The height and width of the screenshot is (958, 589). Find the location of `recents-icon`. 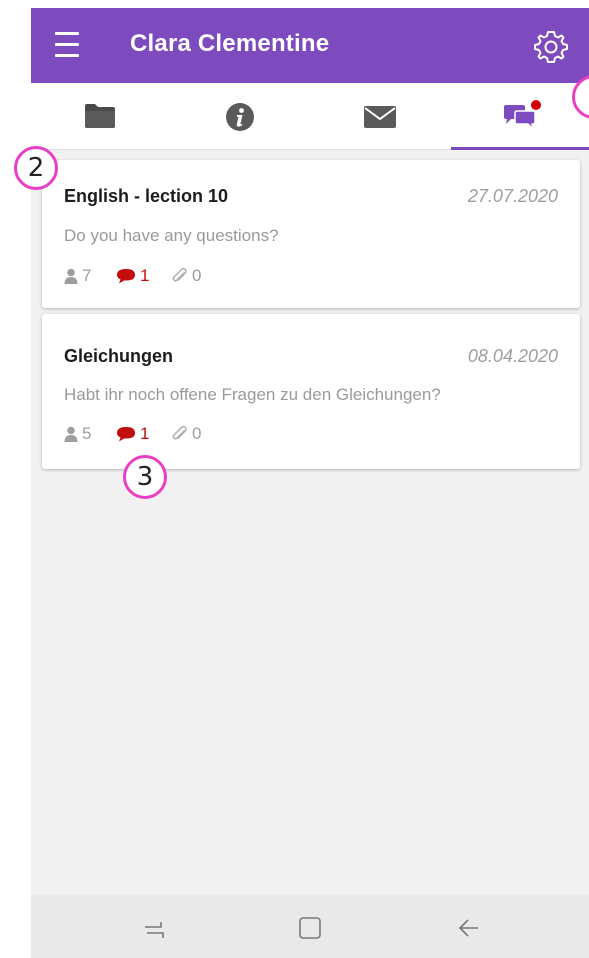

recents-icon is located at coordinates (154, 928).